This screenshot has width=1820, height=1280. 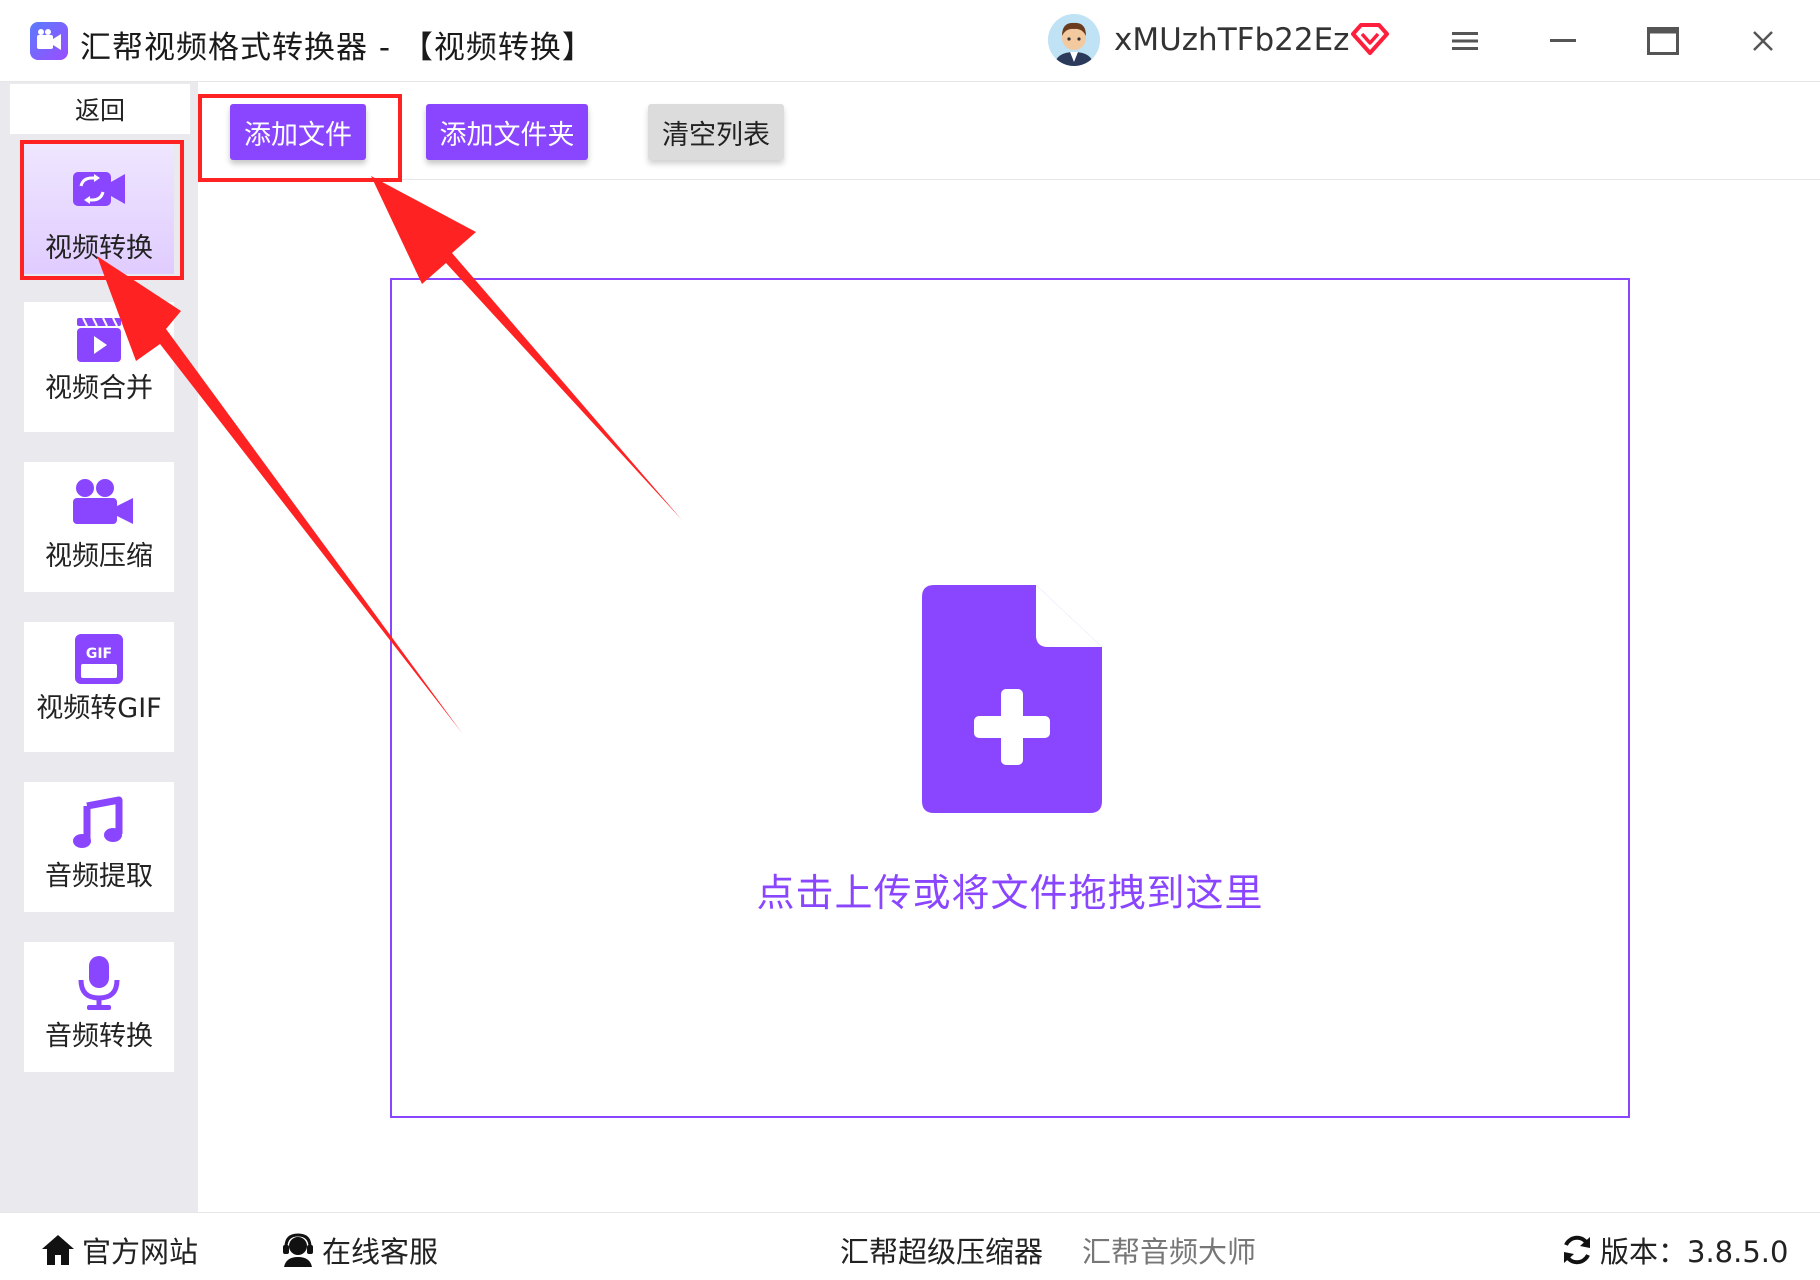 I want to click on online-support-link: 在线客服, so click(x=359, y=1250).